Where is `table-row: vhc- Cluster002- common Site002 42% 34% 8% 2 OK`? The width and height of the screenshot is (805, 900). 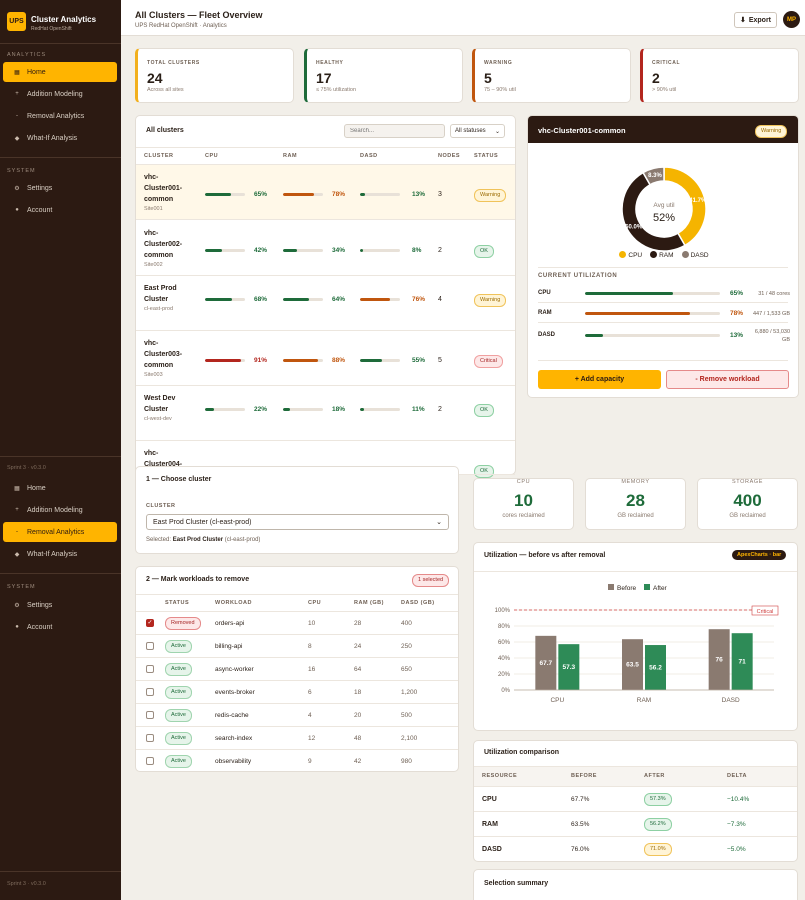
table-row: vhc- Cluster002- common Site002 42% 34% 8% 2 OK is located at coordinates (325, 248).